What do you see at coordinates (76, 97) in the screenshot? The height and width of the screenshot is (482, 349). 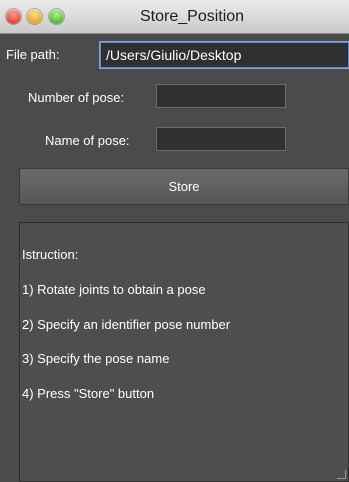 I see `number-of-pose-label: Number of pose:` at bounding box center [76, 97].